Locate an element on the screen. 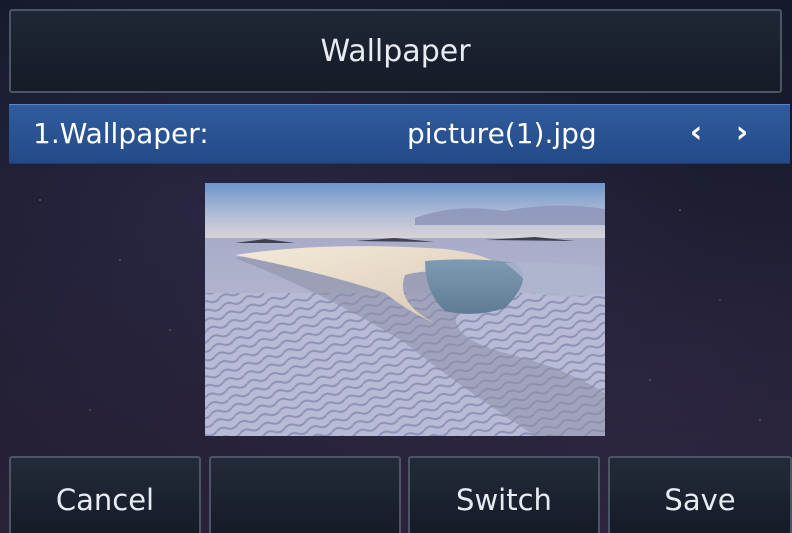 The height and width of the screenshot is (533, 792). empty-softkey is located at coordinates (305, 494).